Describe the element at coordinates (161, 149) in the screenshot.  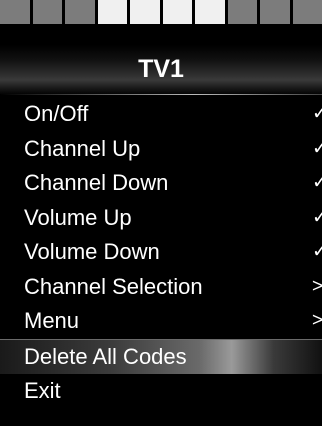
I see `menu-item-channel-up: Channel Up ✓` at that location.